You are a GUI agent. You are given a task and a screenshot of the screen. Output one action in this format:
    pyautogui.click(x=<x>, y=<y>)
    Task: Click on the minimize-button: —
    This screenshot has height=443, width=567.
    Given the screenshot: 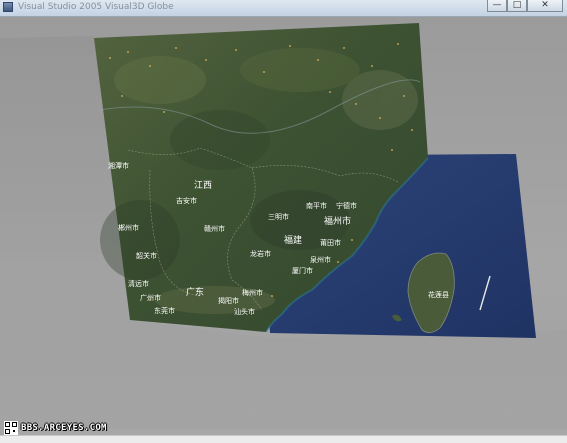 What is the action you would take?
    pyautogui.click(x=497, y=6)
    